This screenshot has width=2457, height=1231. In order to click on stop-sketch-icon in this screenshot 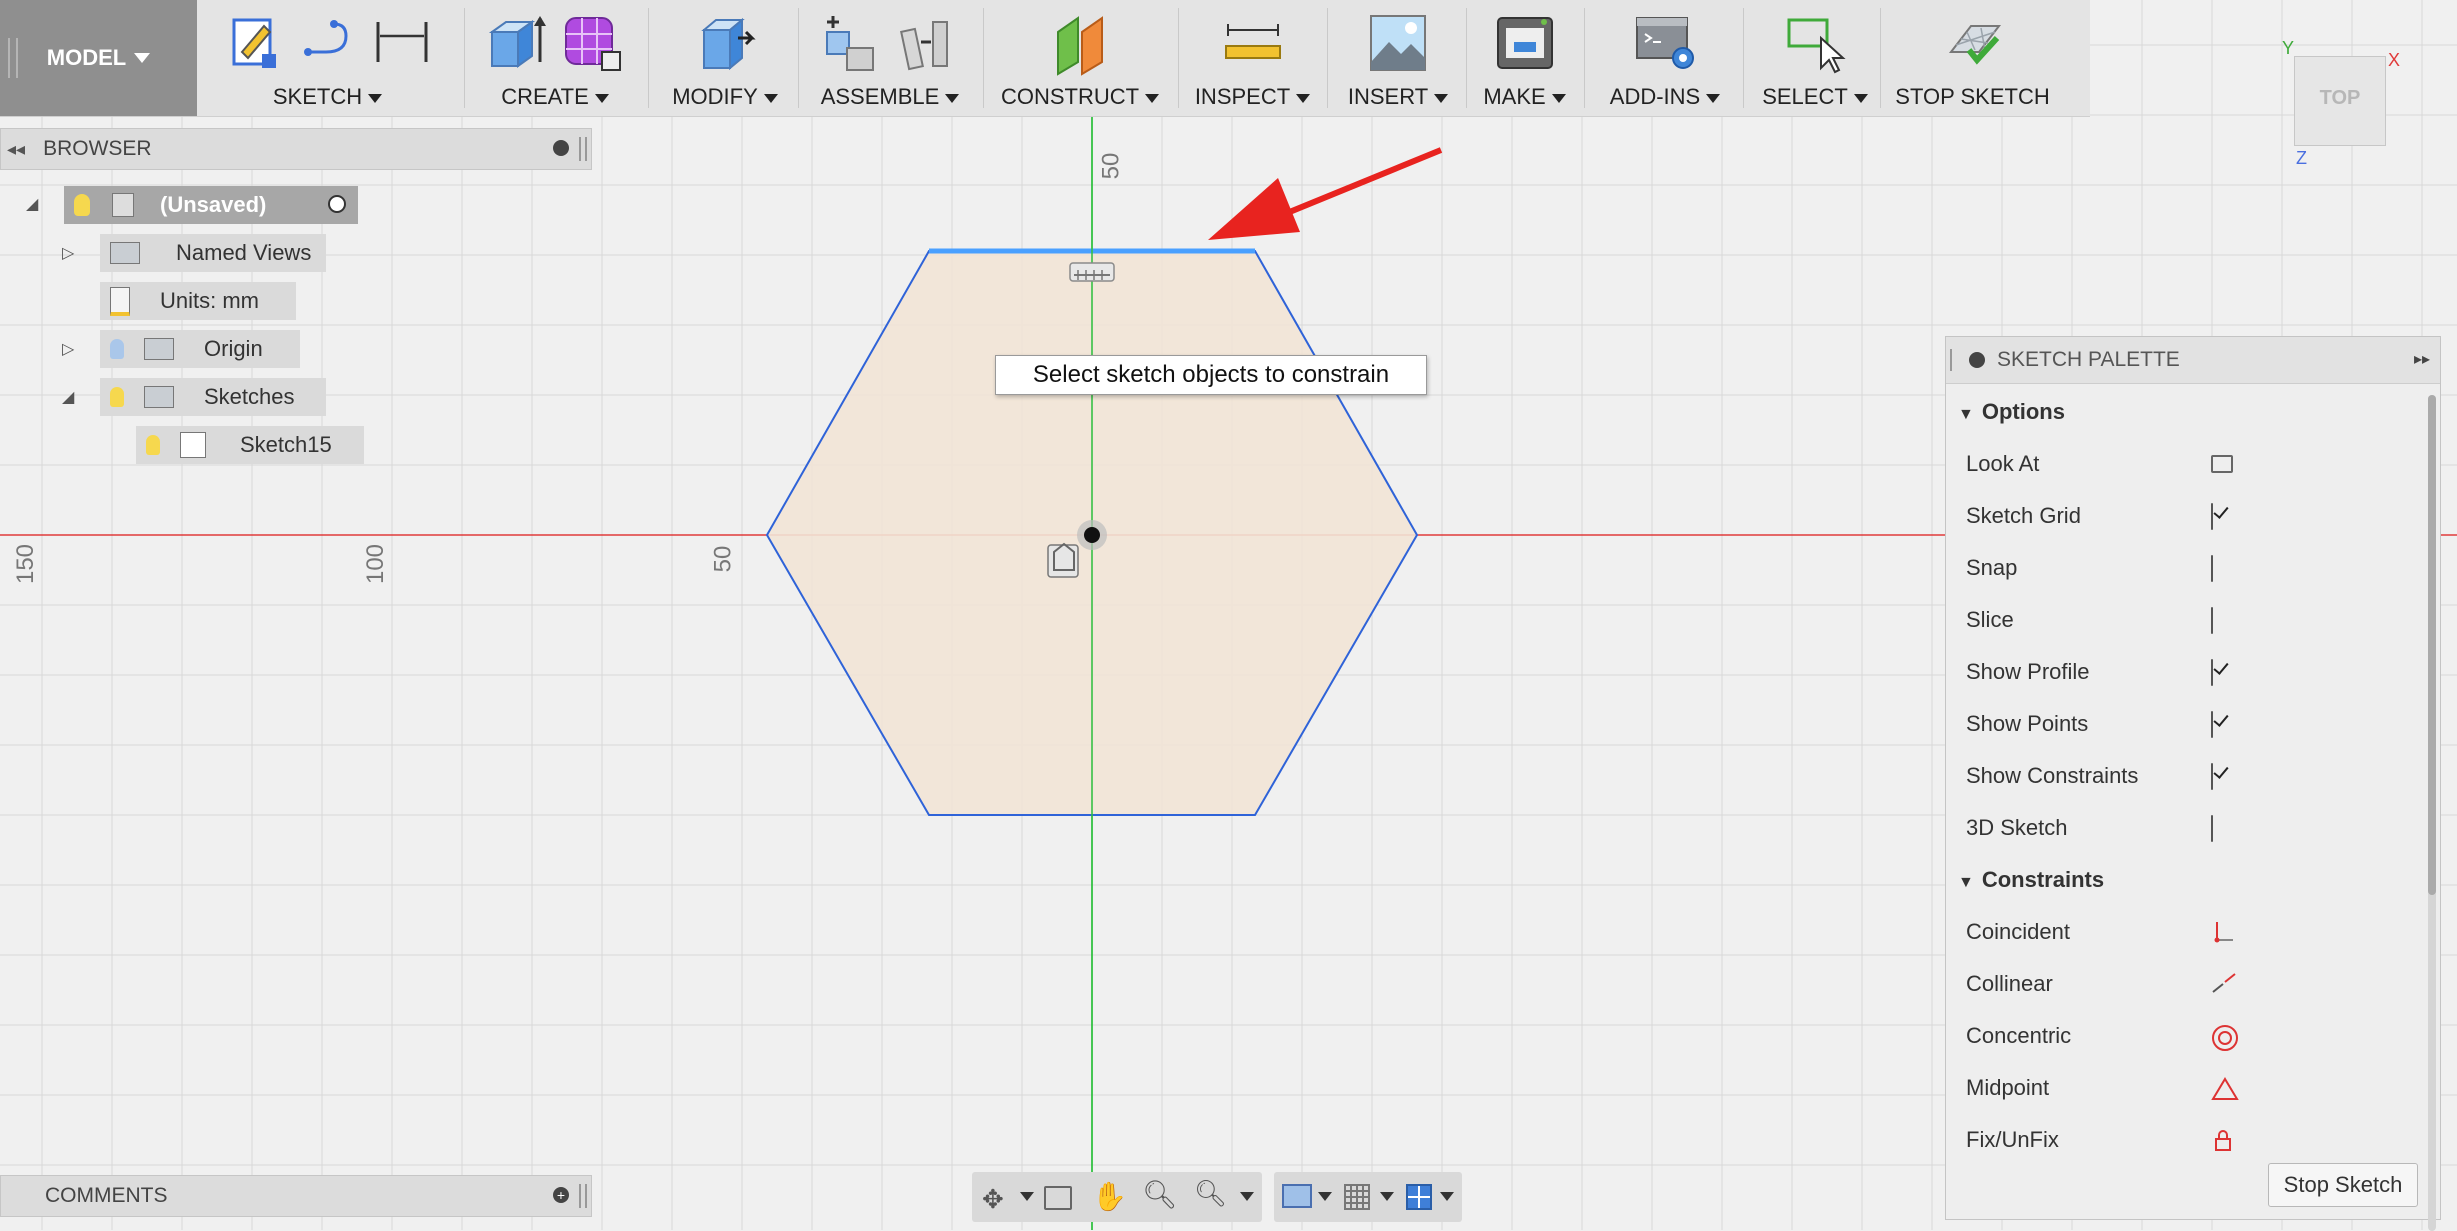, I will do `click(1973, 43)`.